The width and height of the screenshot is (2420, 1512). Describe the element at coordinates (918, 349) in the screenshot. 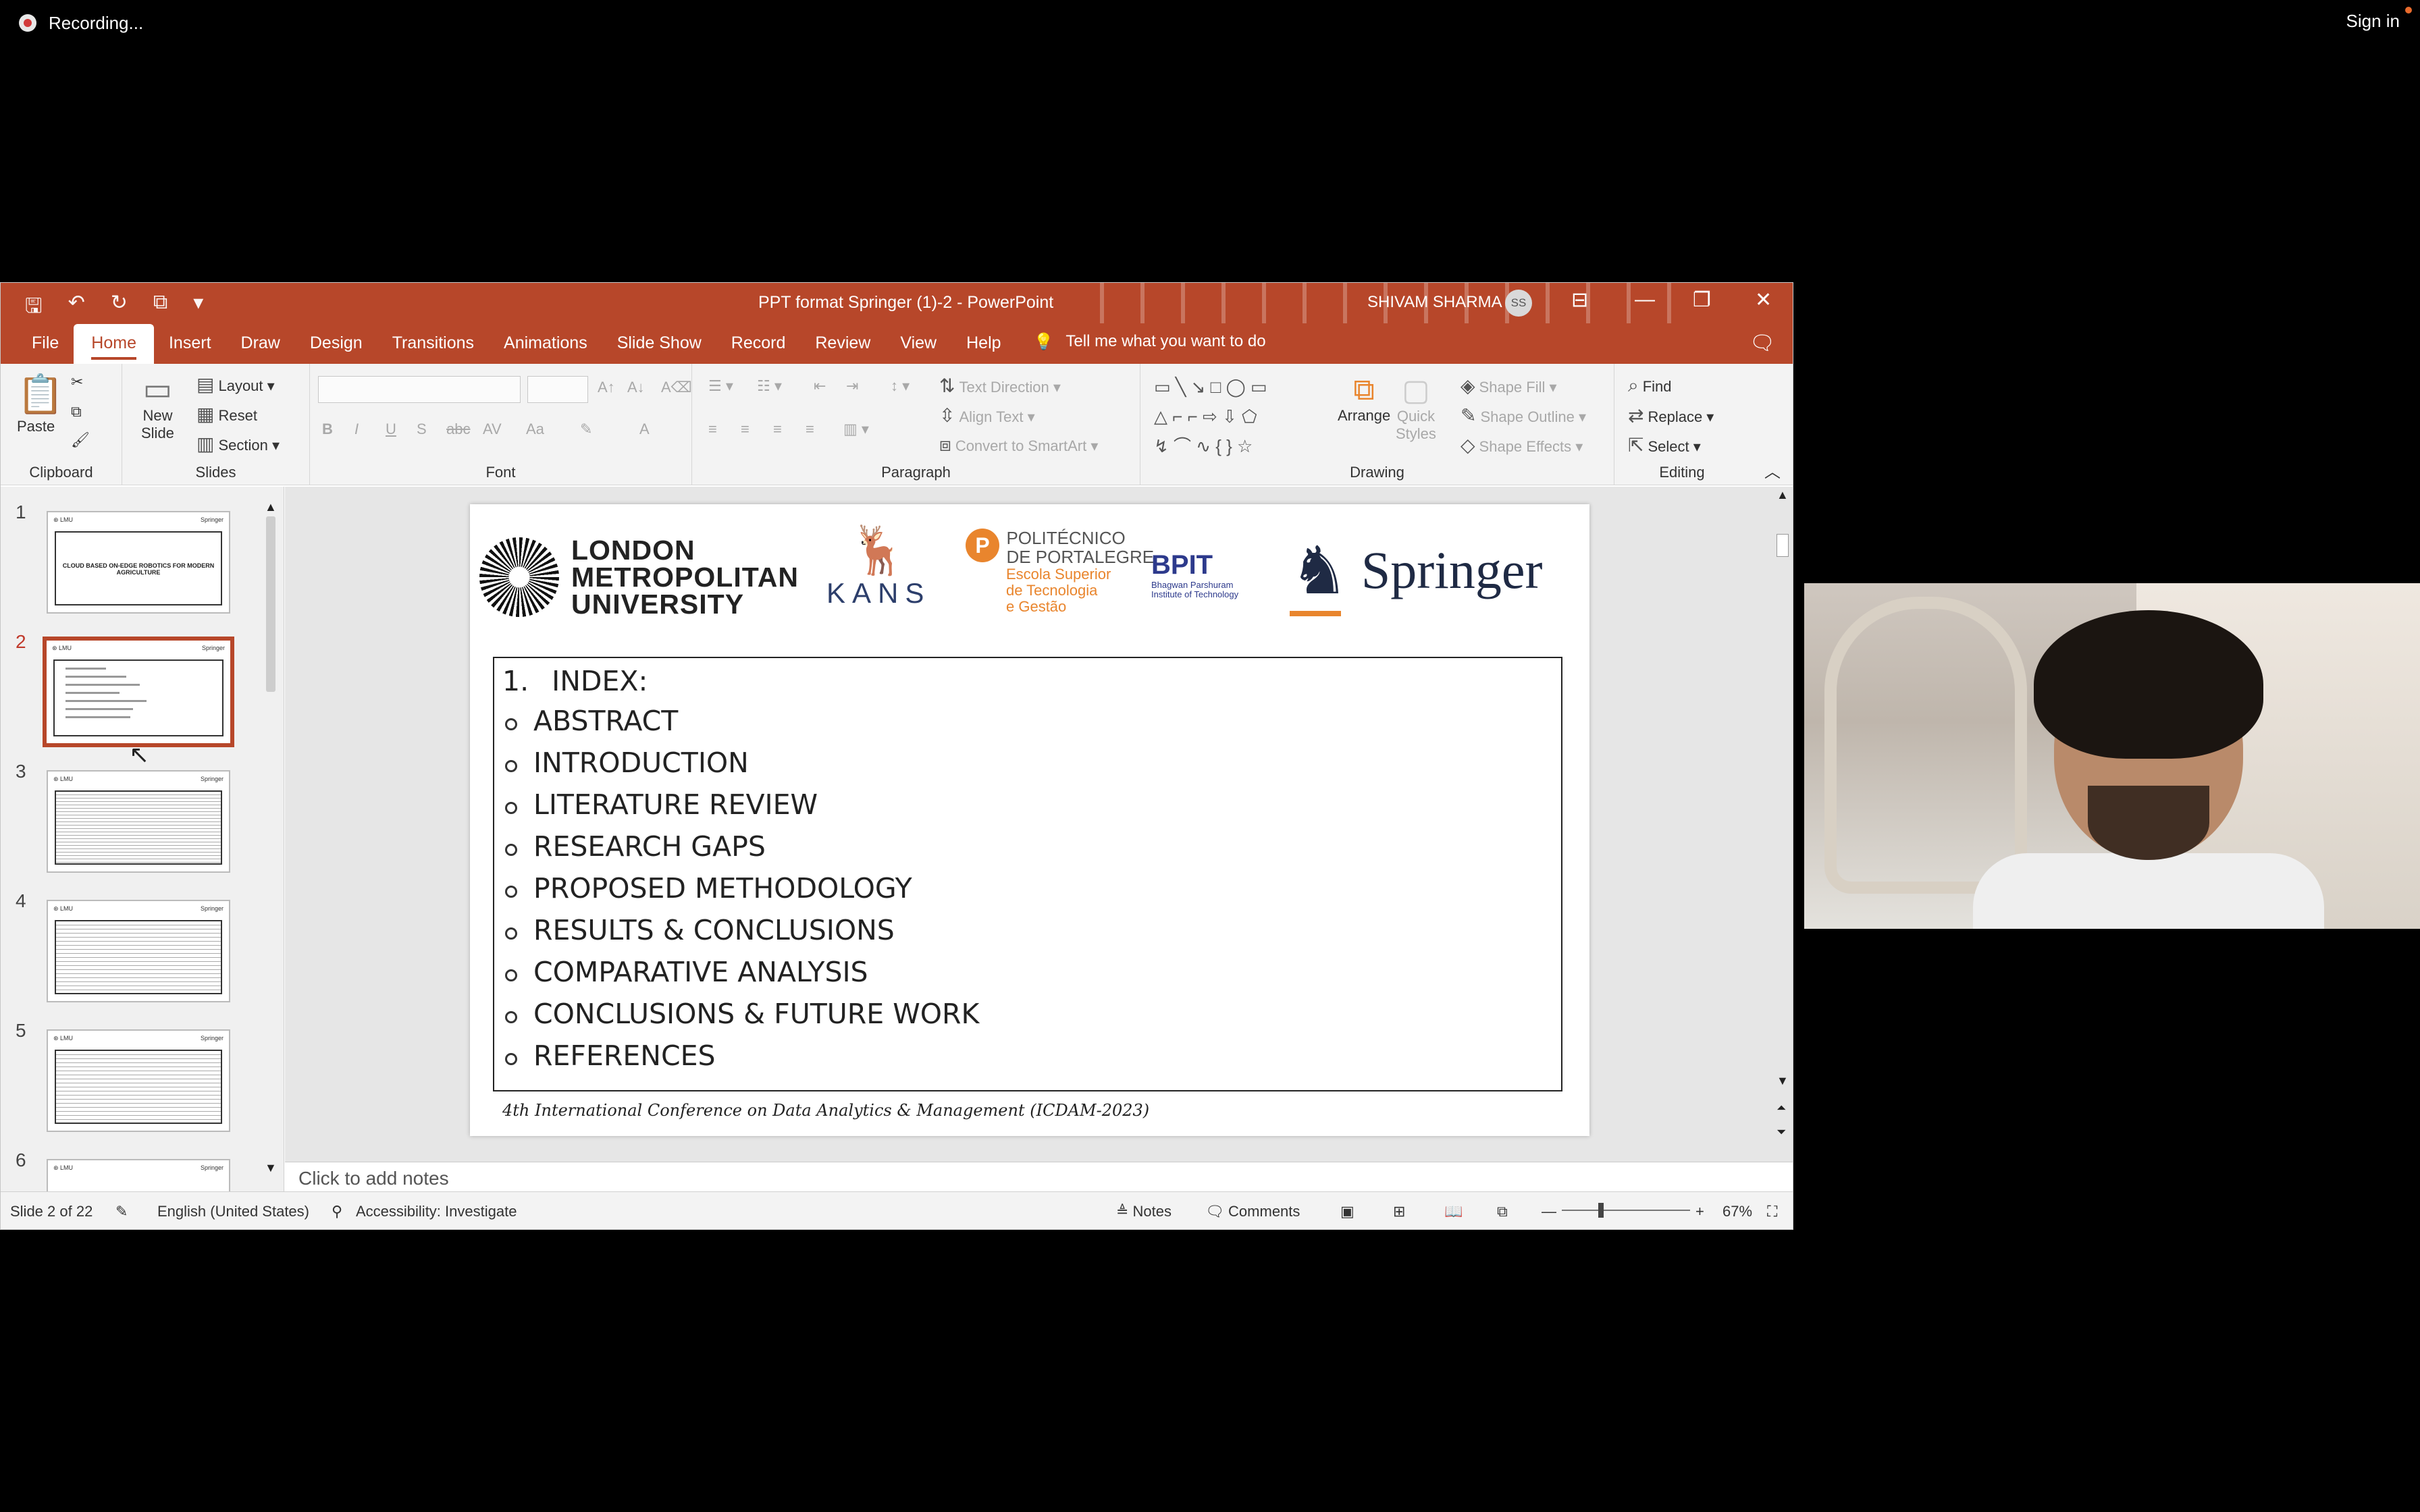

I see `tab-view: View` at that location.